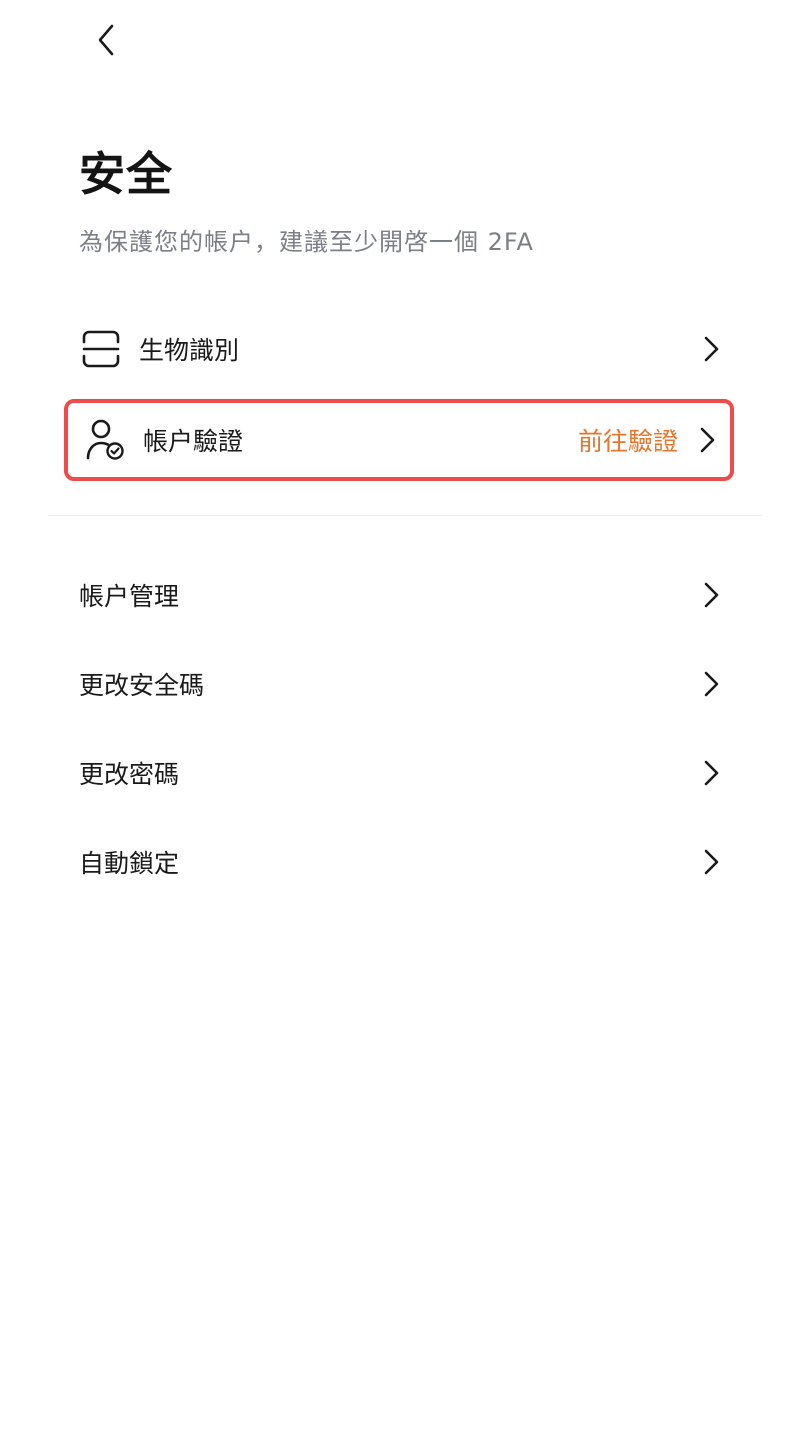 The height and width of the screenshot is (1440, 810). I want to click on account-management-row: 帳户管理, so click(399, 595).